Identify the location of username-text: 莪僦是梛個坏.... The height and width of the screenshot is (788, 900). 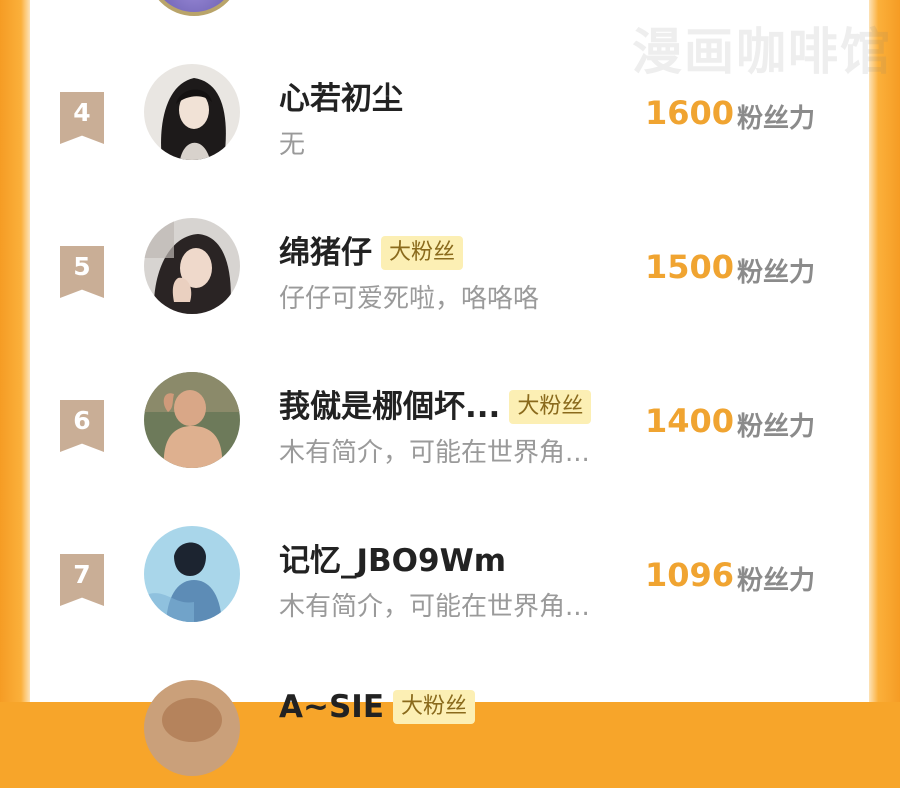
(389, 407).